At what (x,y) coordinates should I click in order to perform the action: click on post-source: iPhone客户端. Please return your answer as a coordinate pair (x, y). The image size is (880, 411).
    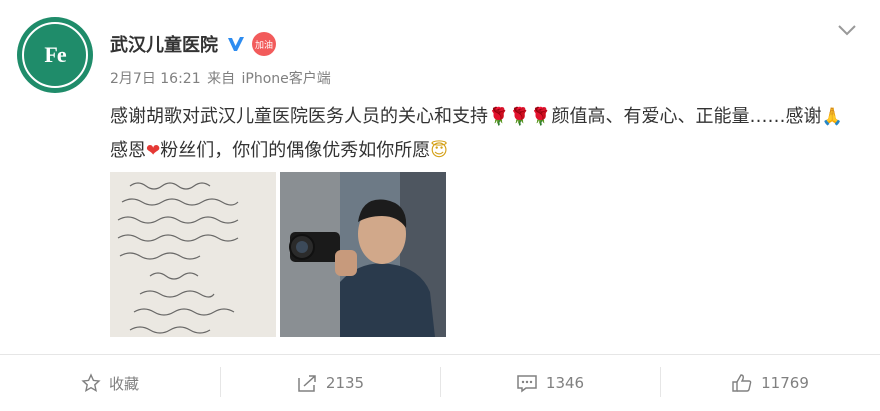
    Looking at the image, I should click on (286, 79).